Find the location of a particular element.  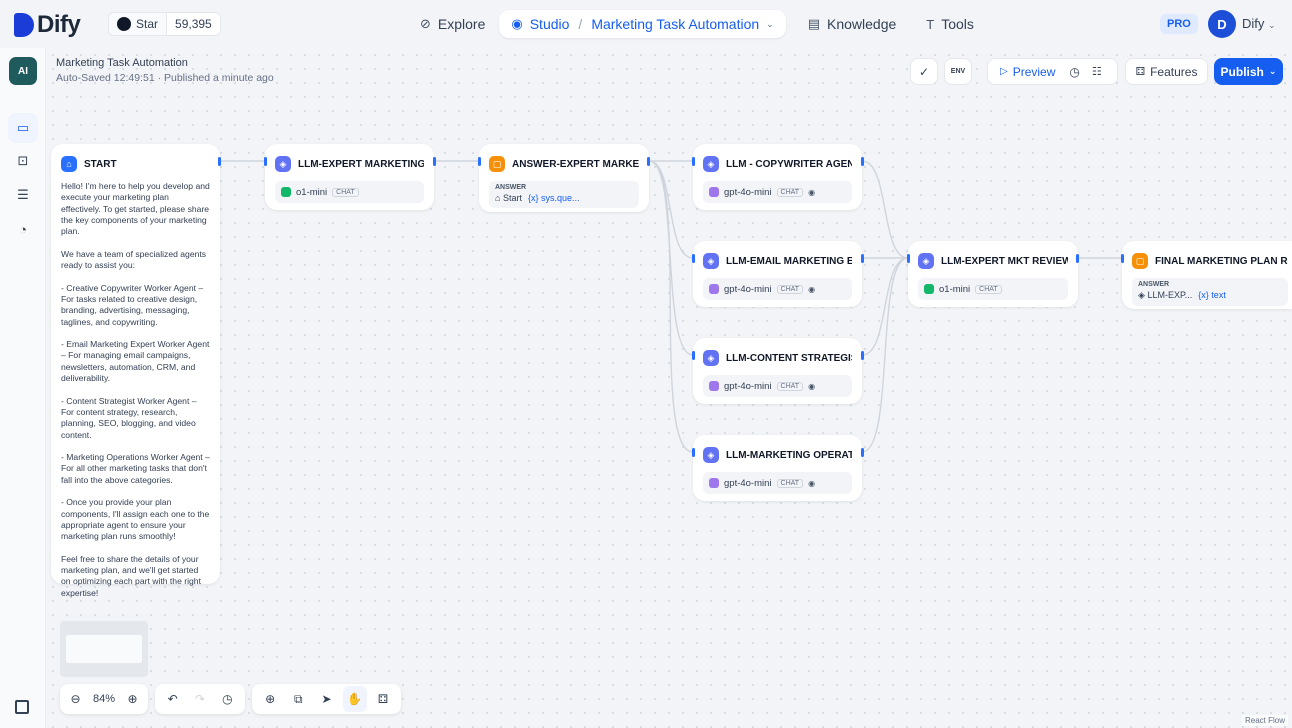

nav-studio: ◉ Studio / Marketing Task Automation ⌄ is located at coordinates (642, 24).